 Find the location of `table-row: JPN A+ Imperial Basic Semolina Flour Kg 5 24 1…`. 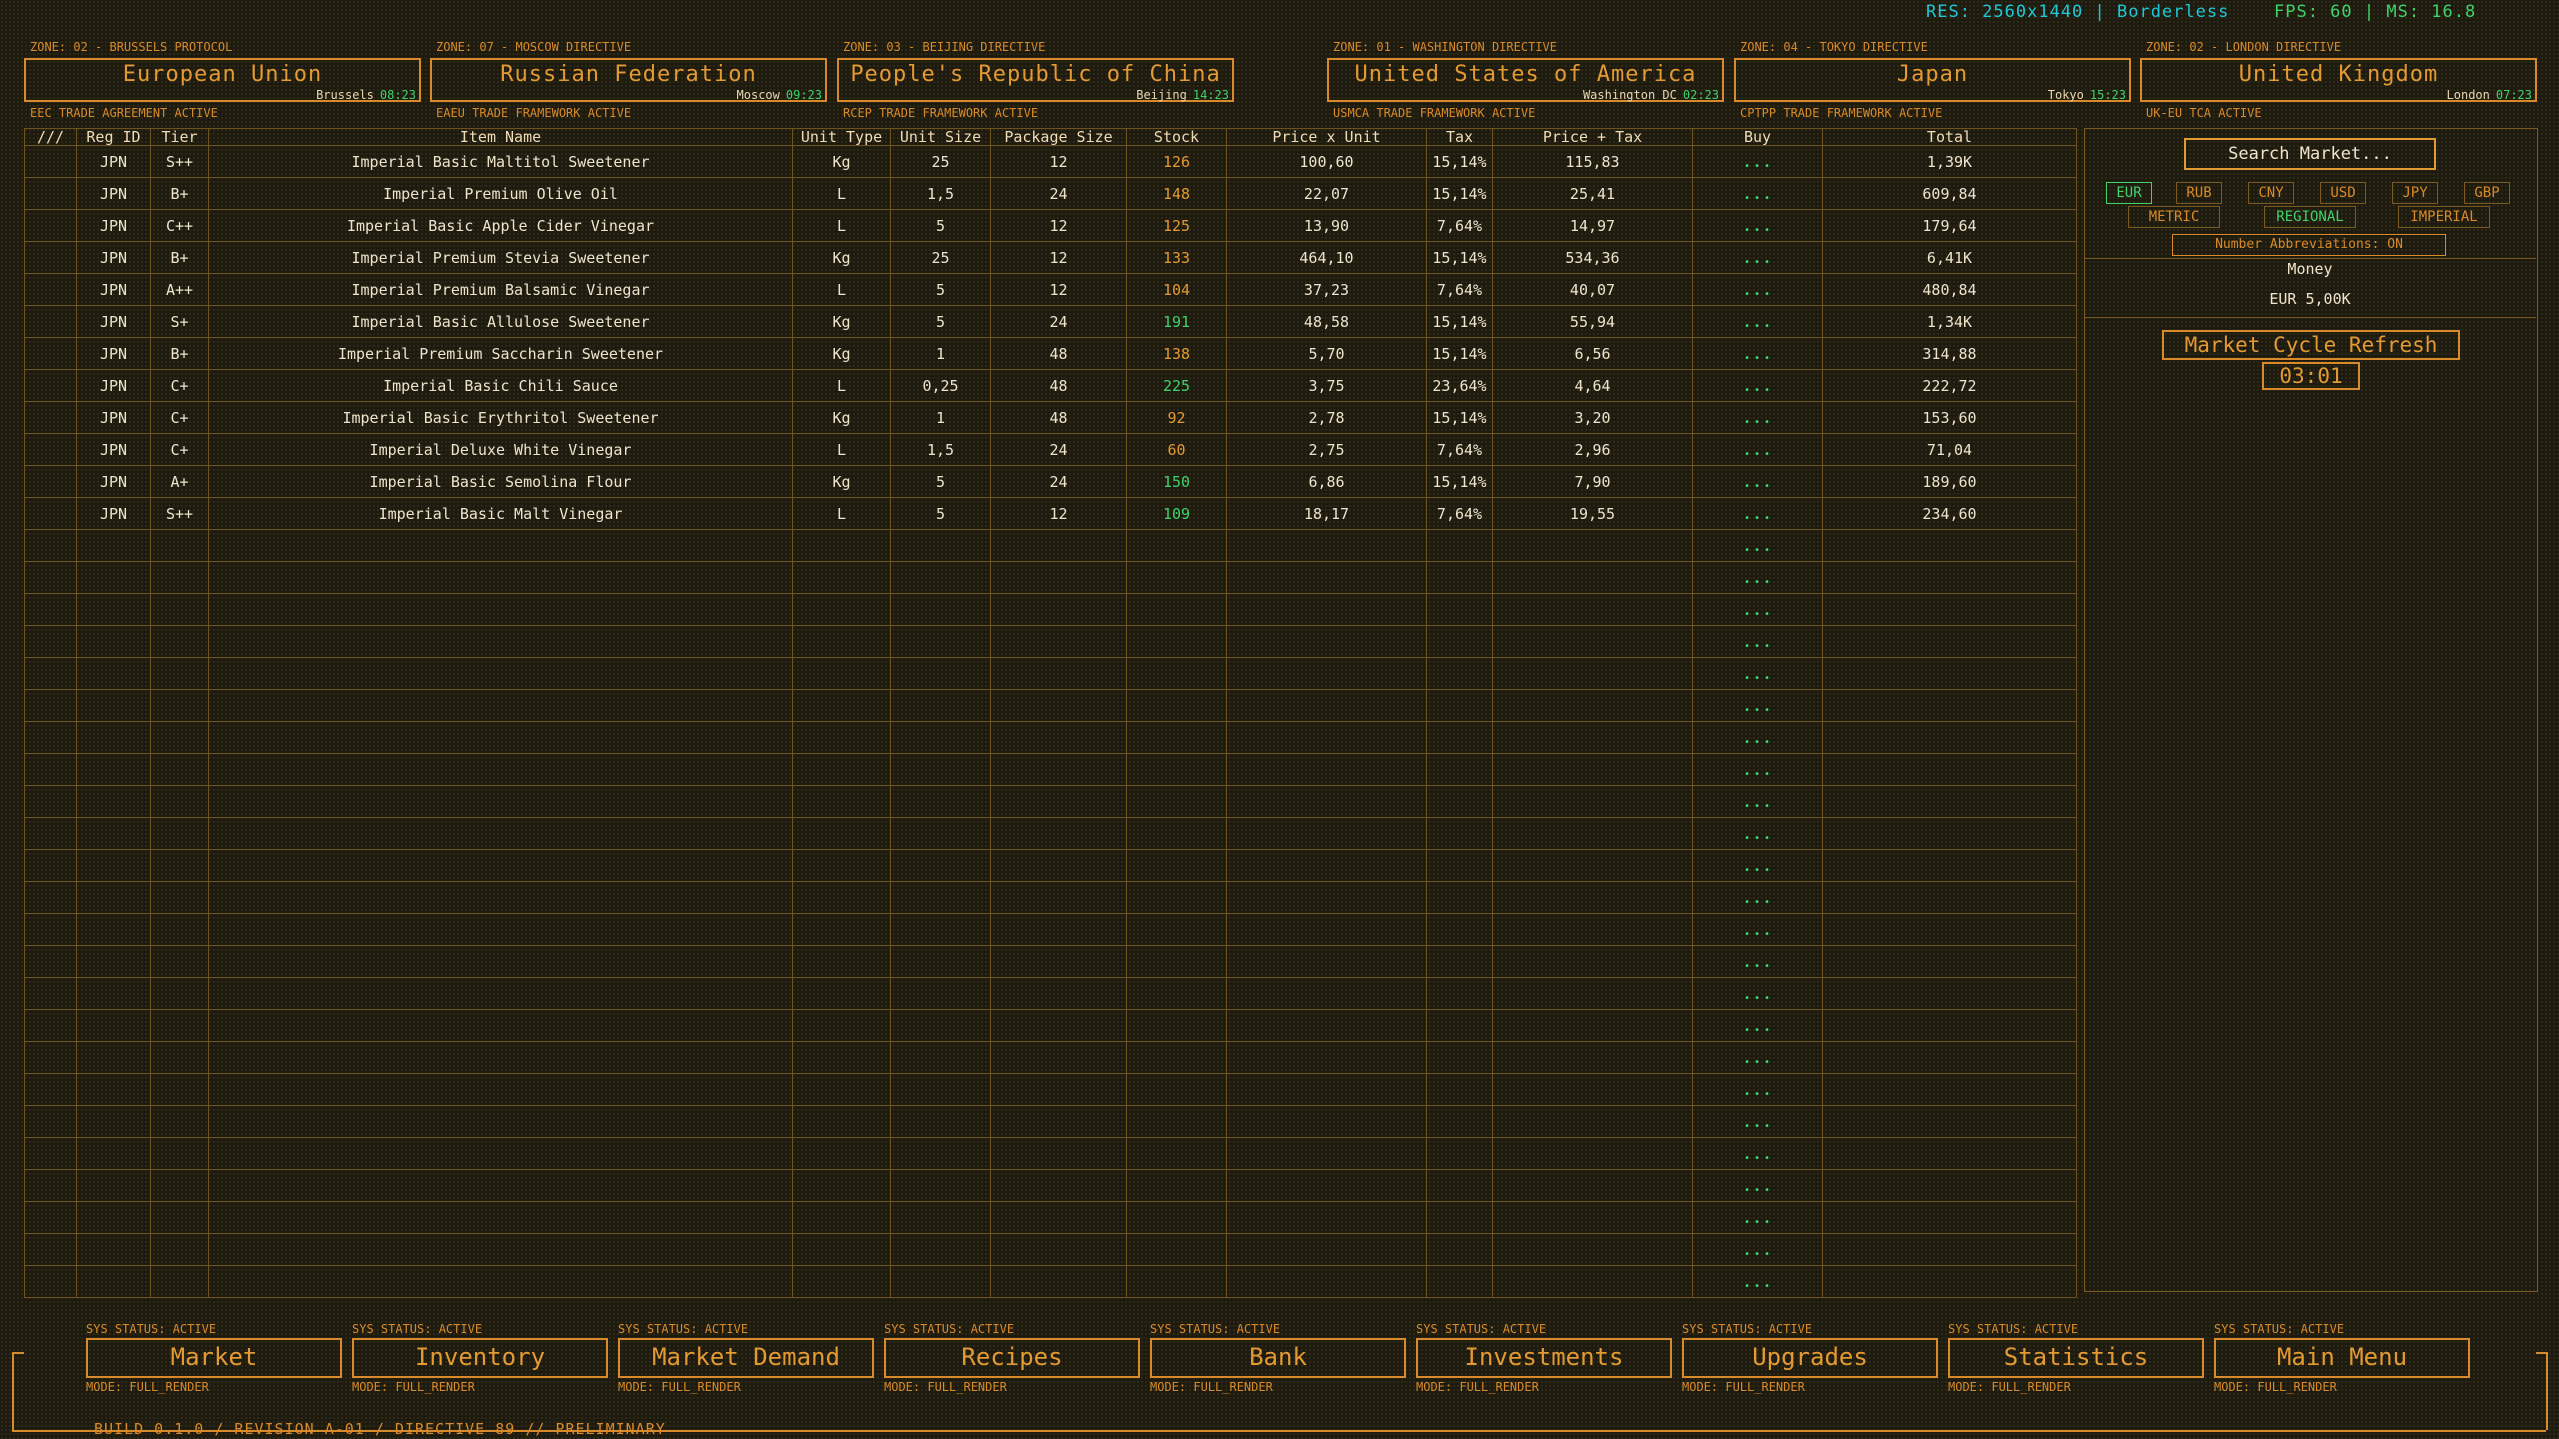

table-row: JPN A+ Imperial Basic Semolina Flour Kg 5 24 1… is located at coordinates (1050, 481).